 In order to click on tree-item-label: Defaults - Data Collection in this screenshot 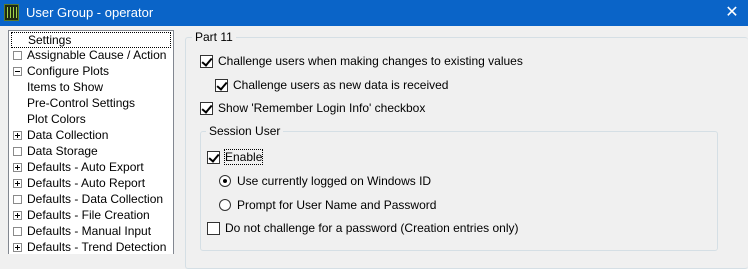, I will do `click(95, 199)`.